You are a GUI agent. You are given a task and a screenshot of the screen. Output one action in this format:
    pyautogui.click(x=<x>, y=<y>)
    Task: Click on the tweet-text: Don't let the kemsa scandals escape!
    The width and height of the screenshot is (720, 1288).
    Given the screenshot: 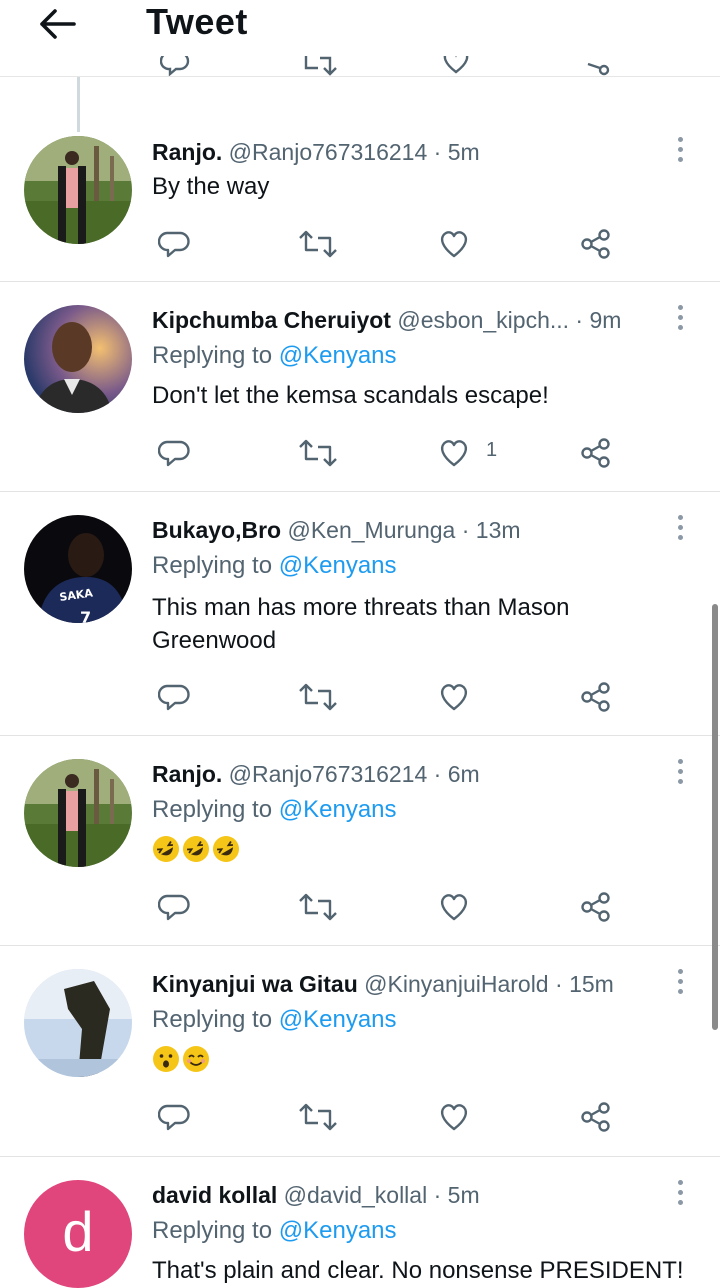 What is the action you would take?
    pyautogui.click(x=350, y=395)
    